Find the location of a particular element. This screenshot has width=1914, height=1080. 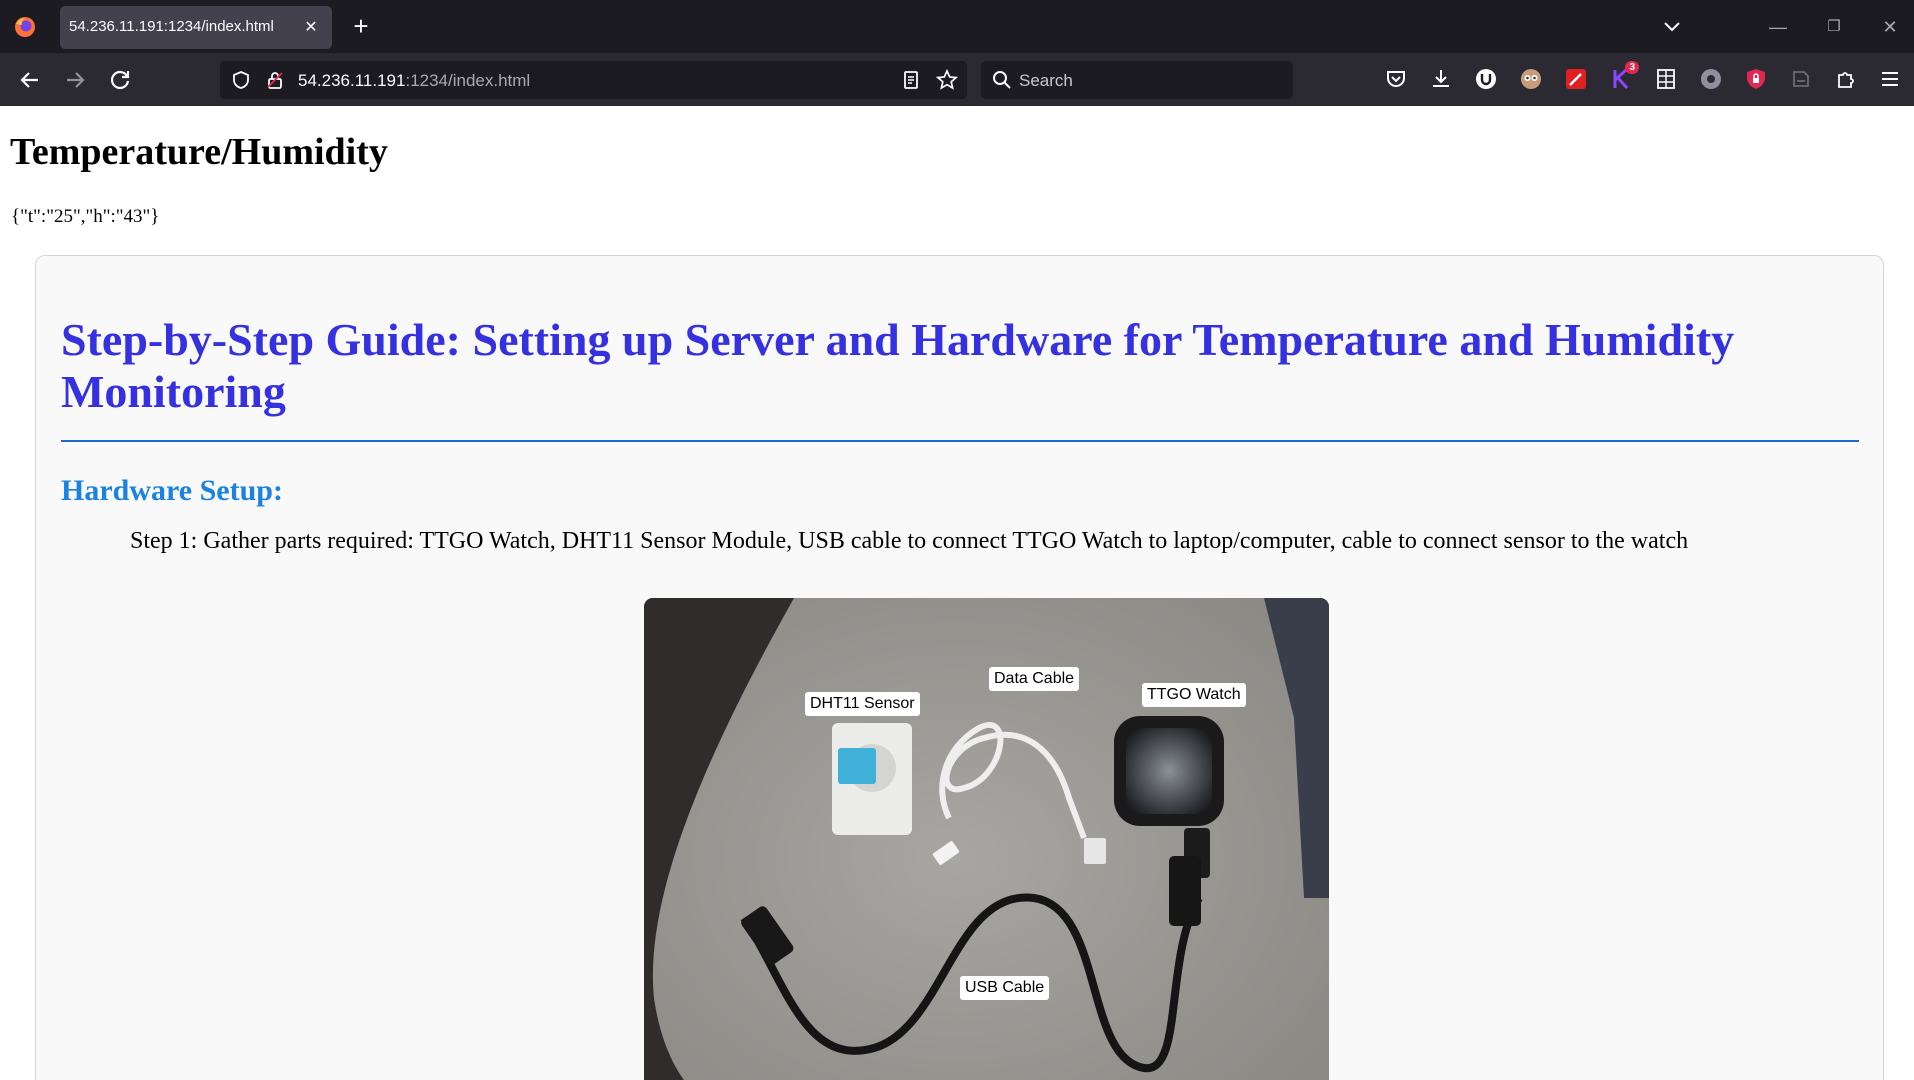

navigation-bar: 54.236.11.191:1234/index.html Search 3 is located at coordinates (957, 79).